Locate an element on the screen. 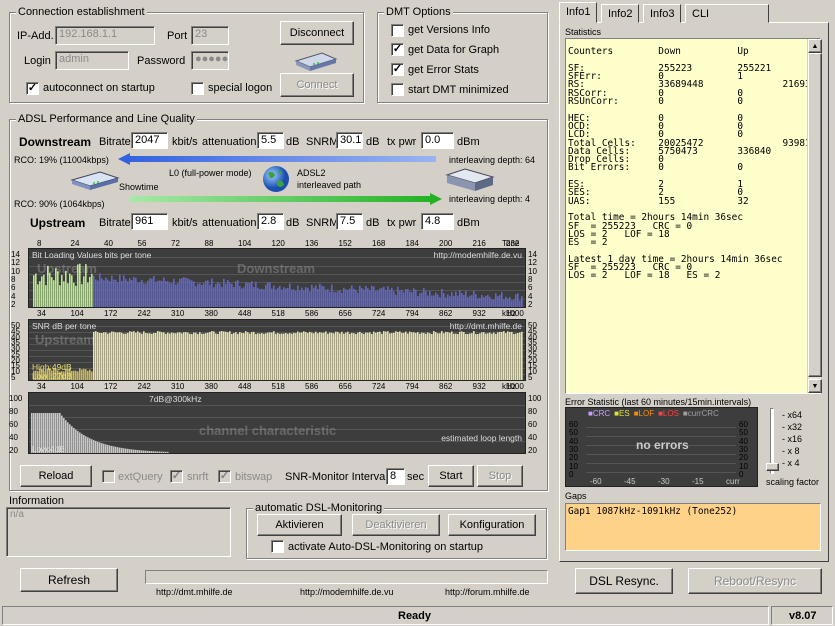  login-input: admin is located at coordinates (92, 60).